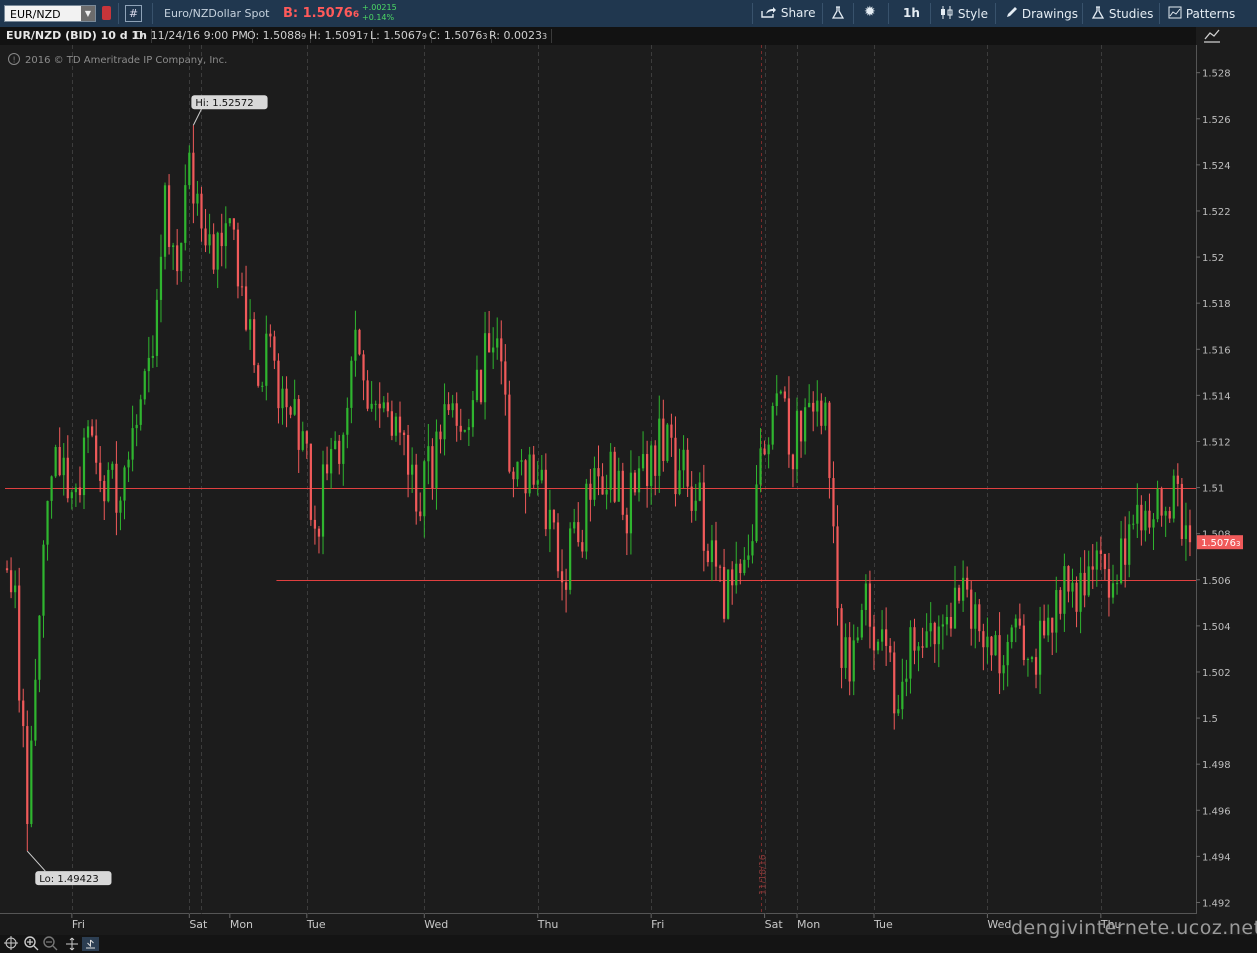 The width and height of the screenshot is (1257, 953). I want to click on info-icon-glyph: !, so click(14, 60).